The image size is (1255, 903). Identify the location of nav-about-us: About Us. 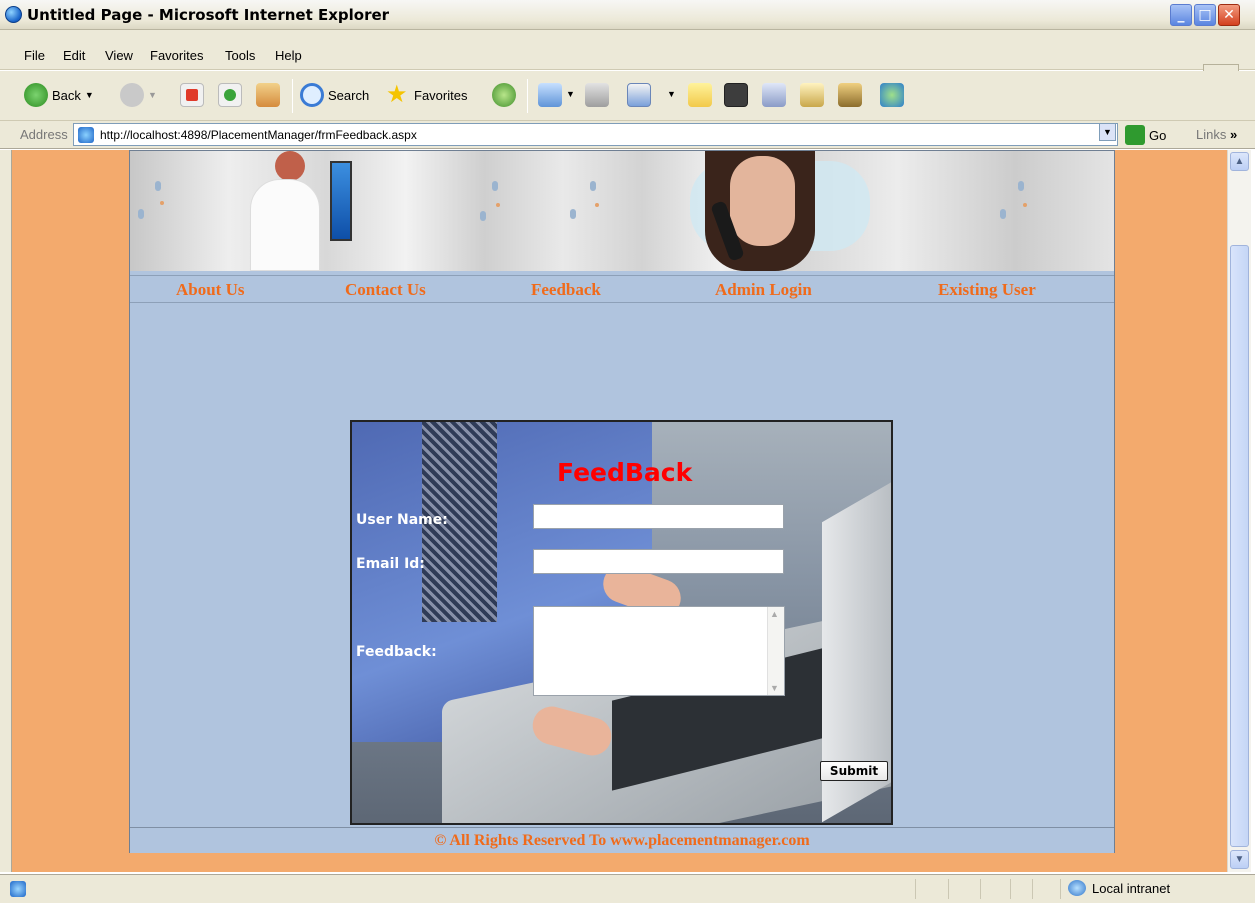
(210, 290).